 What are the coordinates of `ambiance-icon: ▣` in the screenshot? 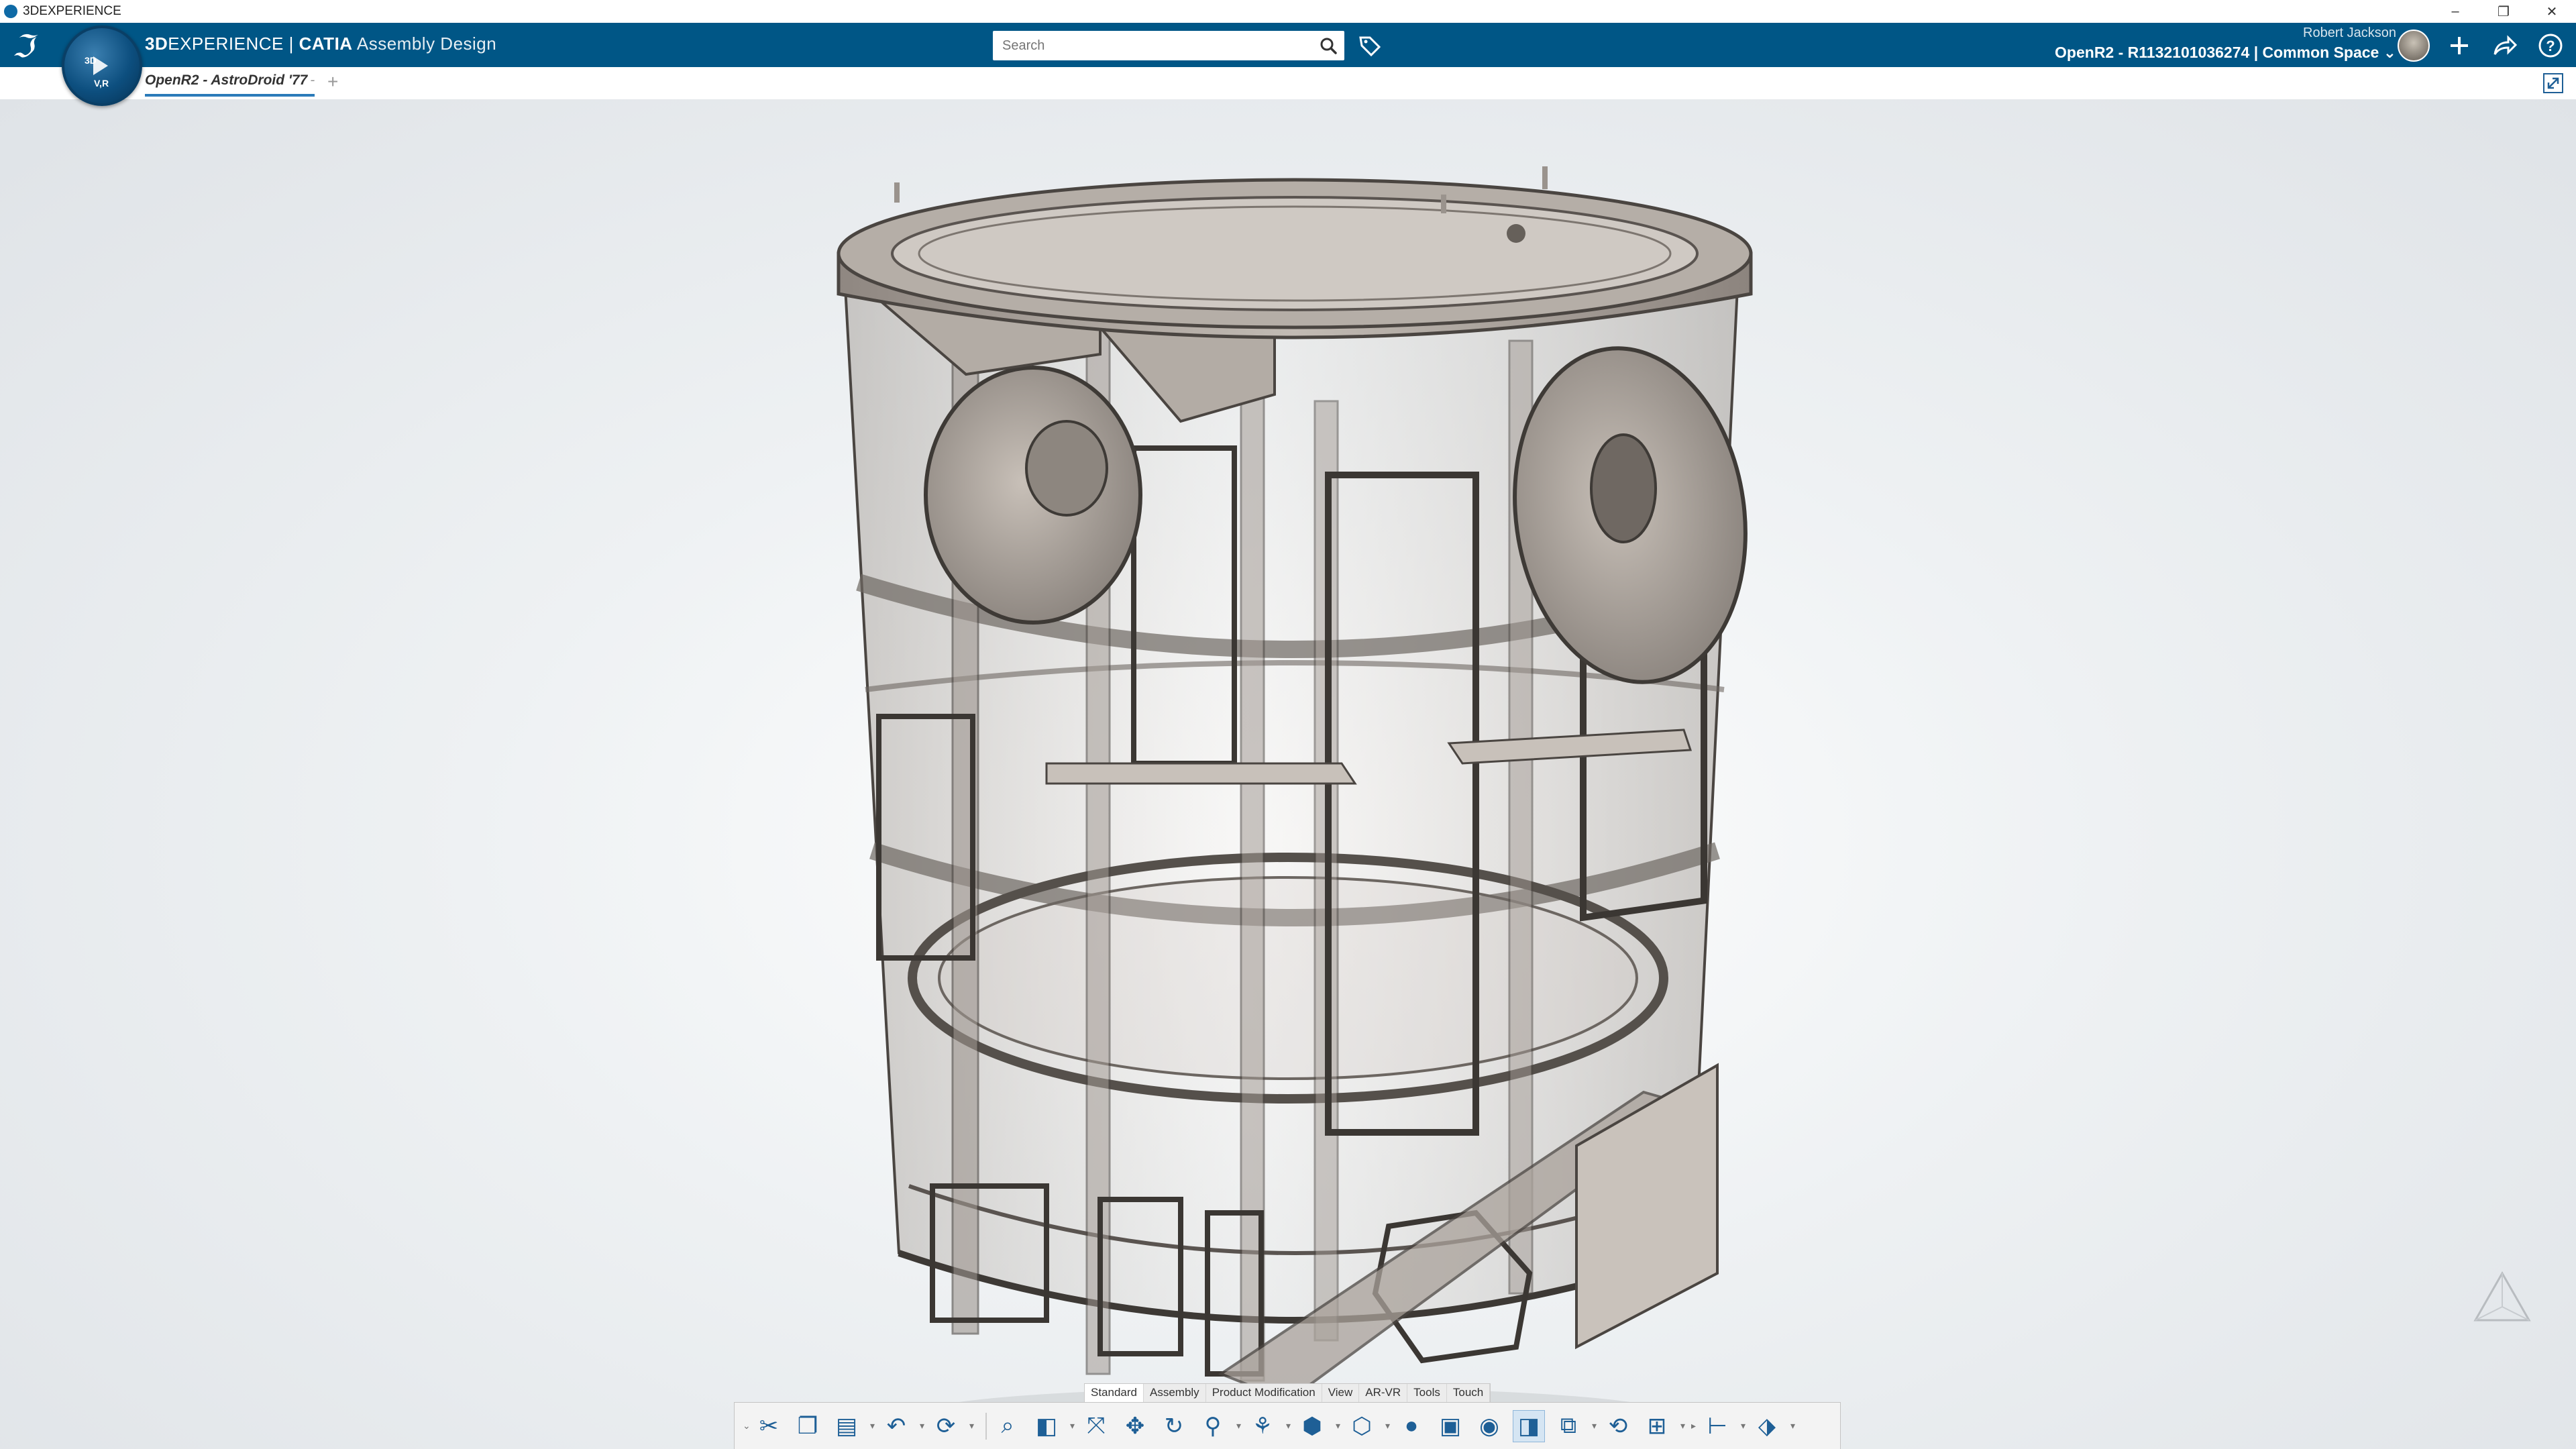 It's located at (1450, 1426).